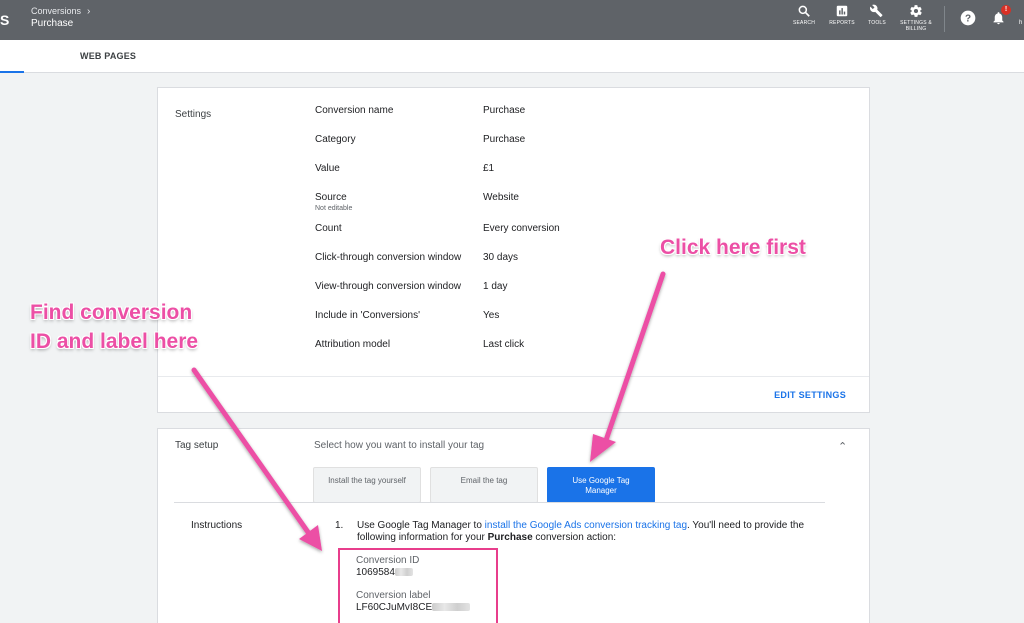 This screenshot has width=1024, height=623. Describe the element at coordinates (52, 23) in the screenshot. I see `page-title: Purchase` at that location.